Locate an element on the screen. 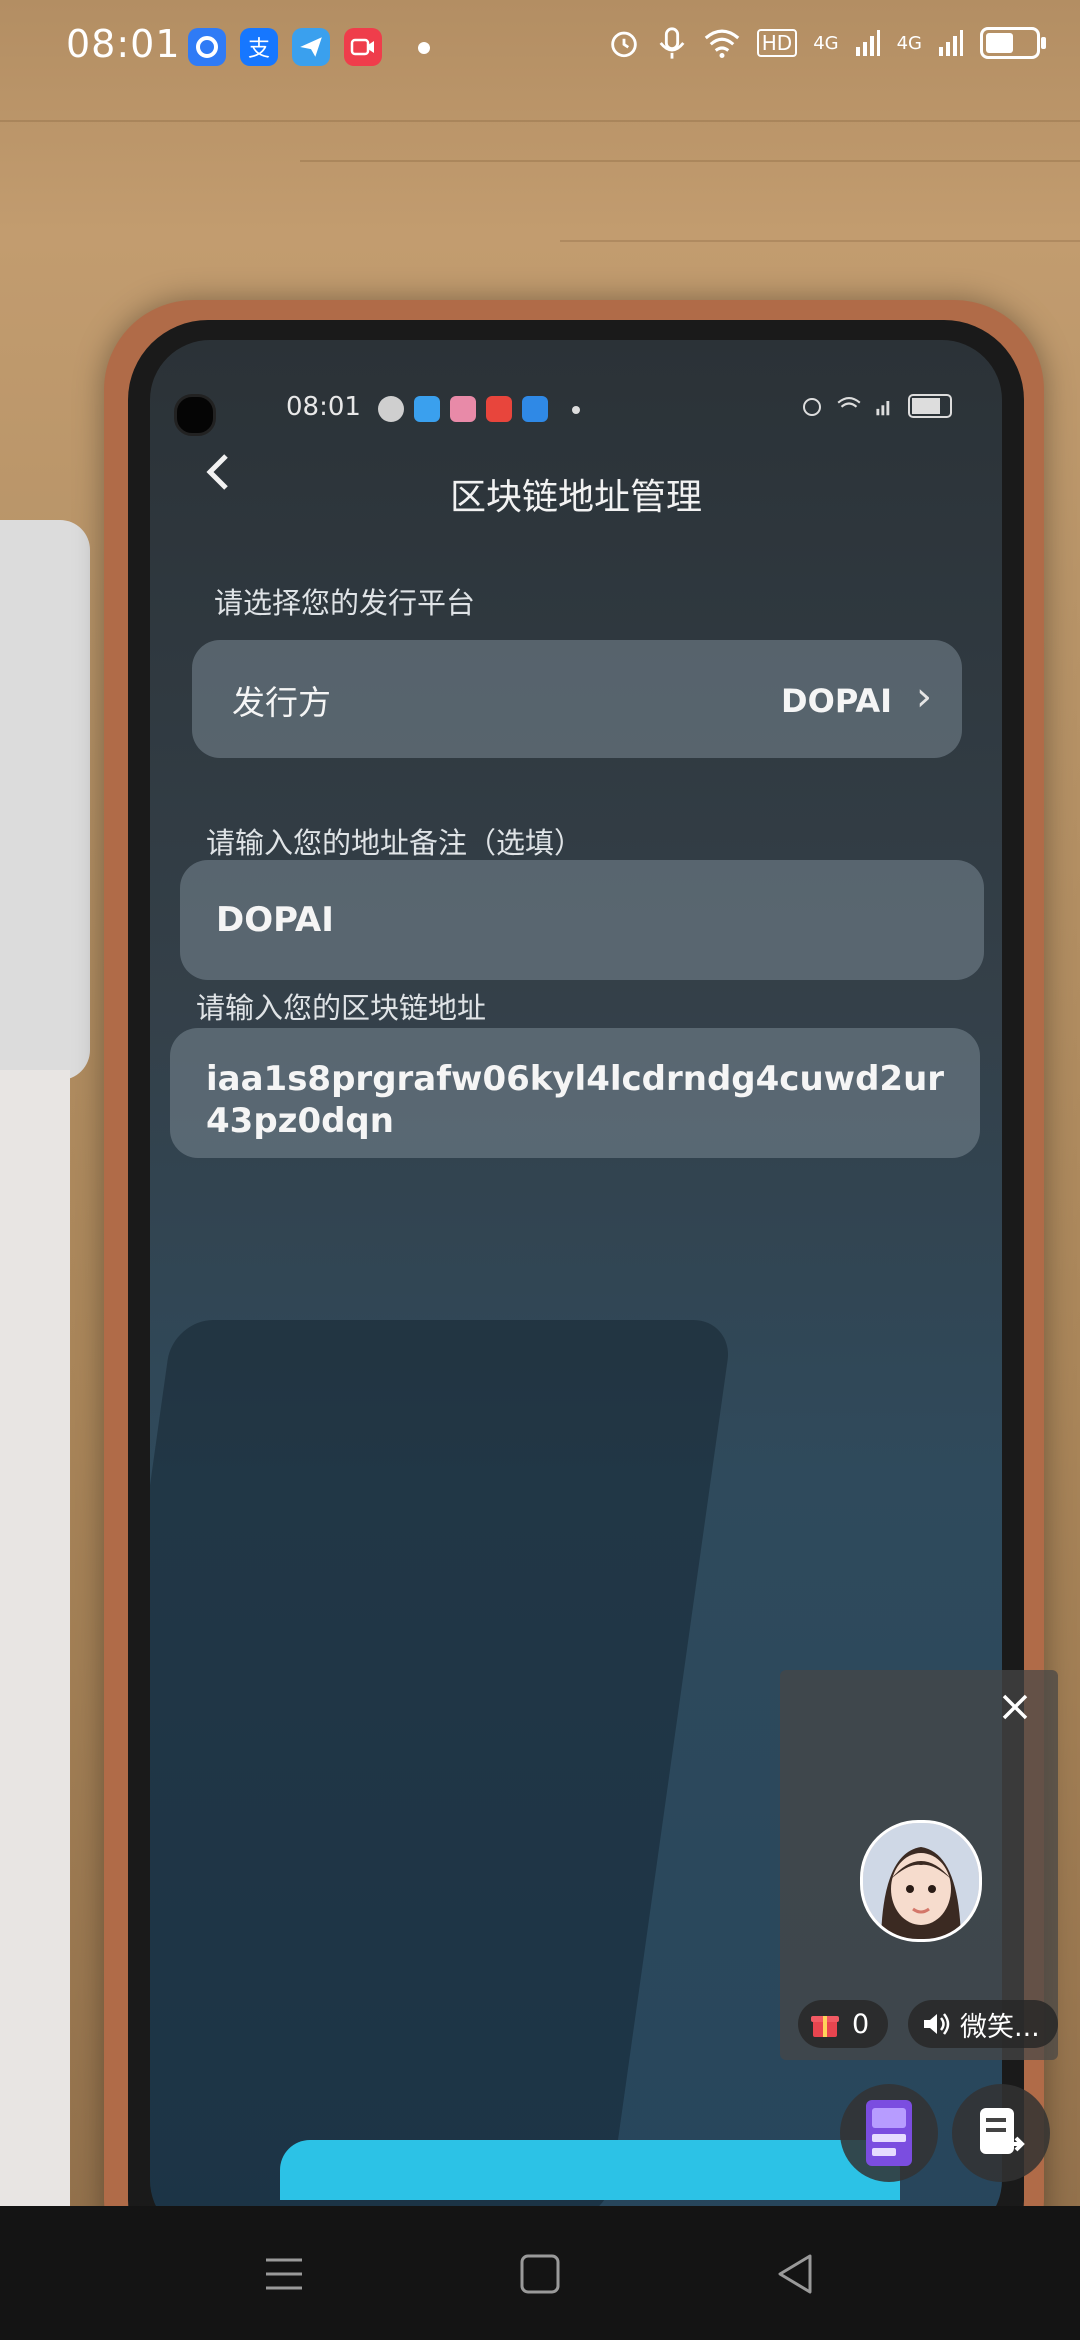 This screenshot has height=2340, width=1080. issuer-selector: 发行方 DOPAI › is located at coordinates (577, 699).